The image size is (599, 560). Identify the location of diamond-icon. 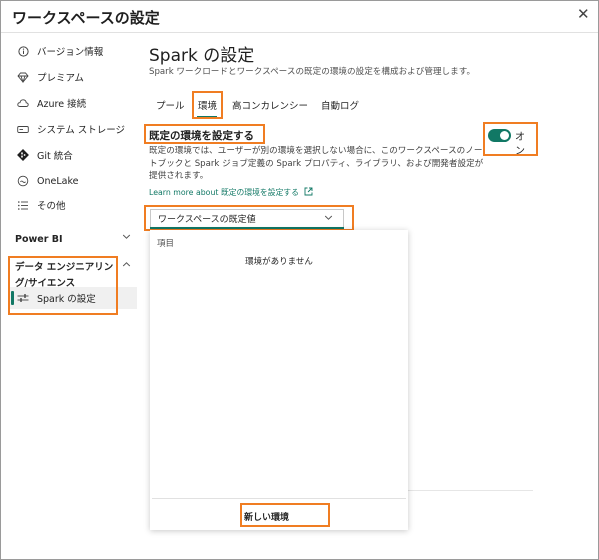
(23, 77).